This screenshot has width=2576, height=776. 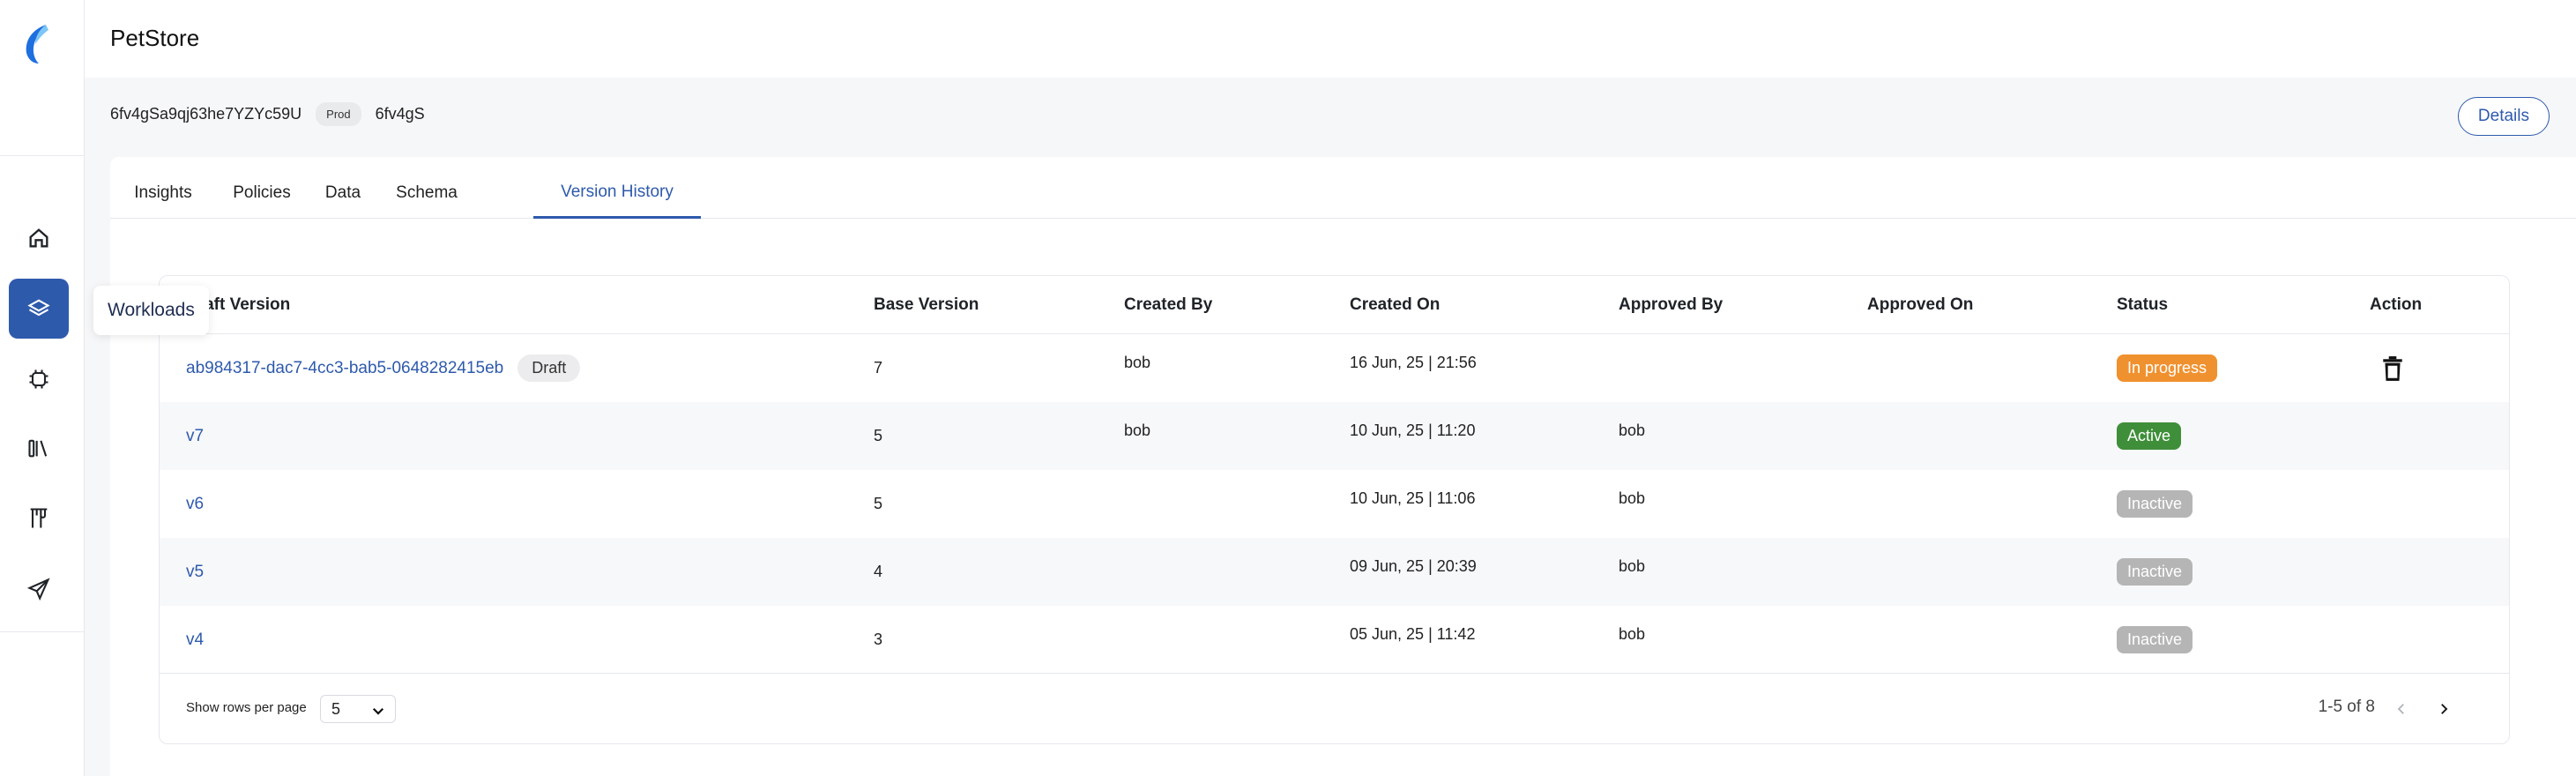 What do you see at coordinates (1330, 39) in the screenshot?
I see `top-bar: PetStore` at bounding box center [1330, 39].